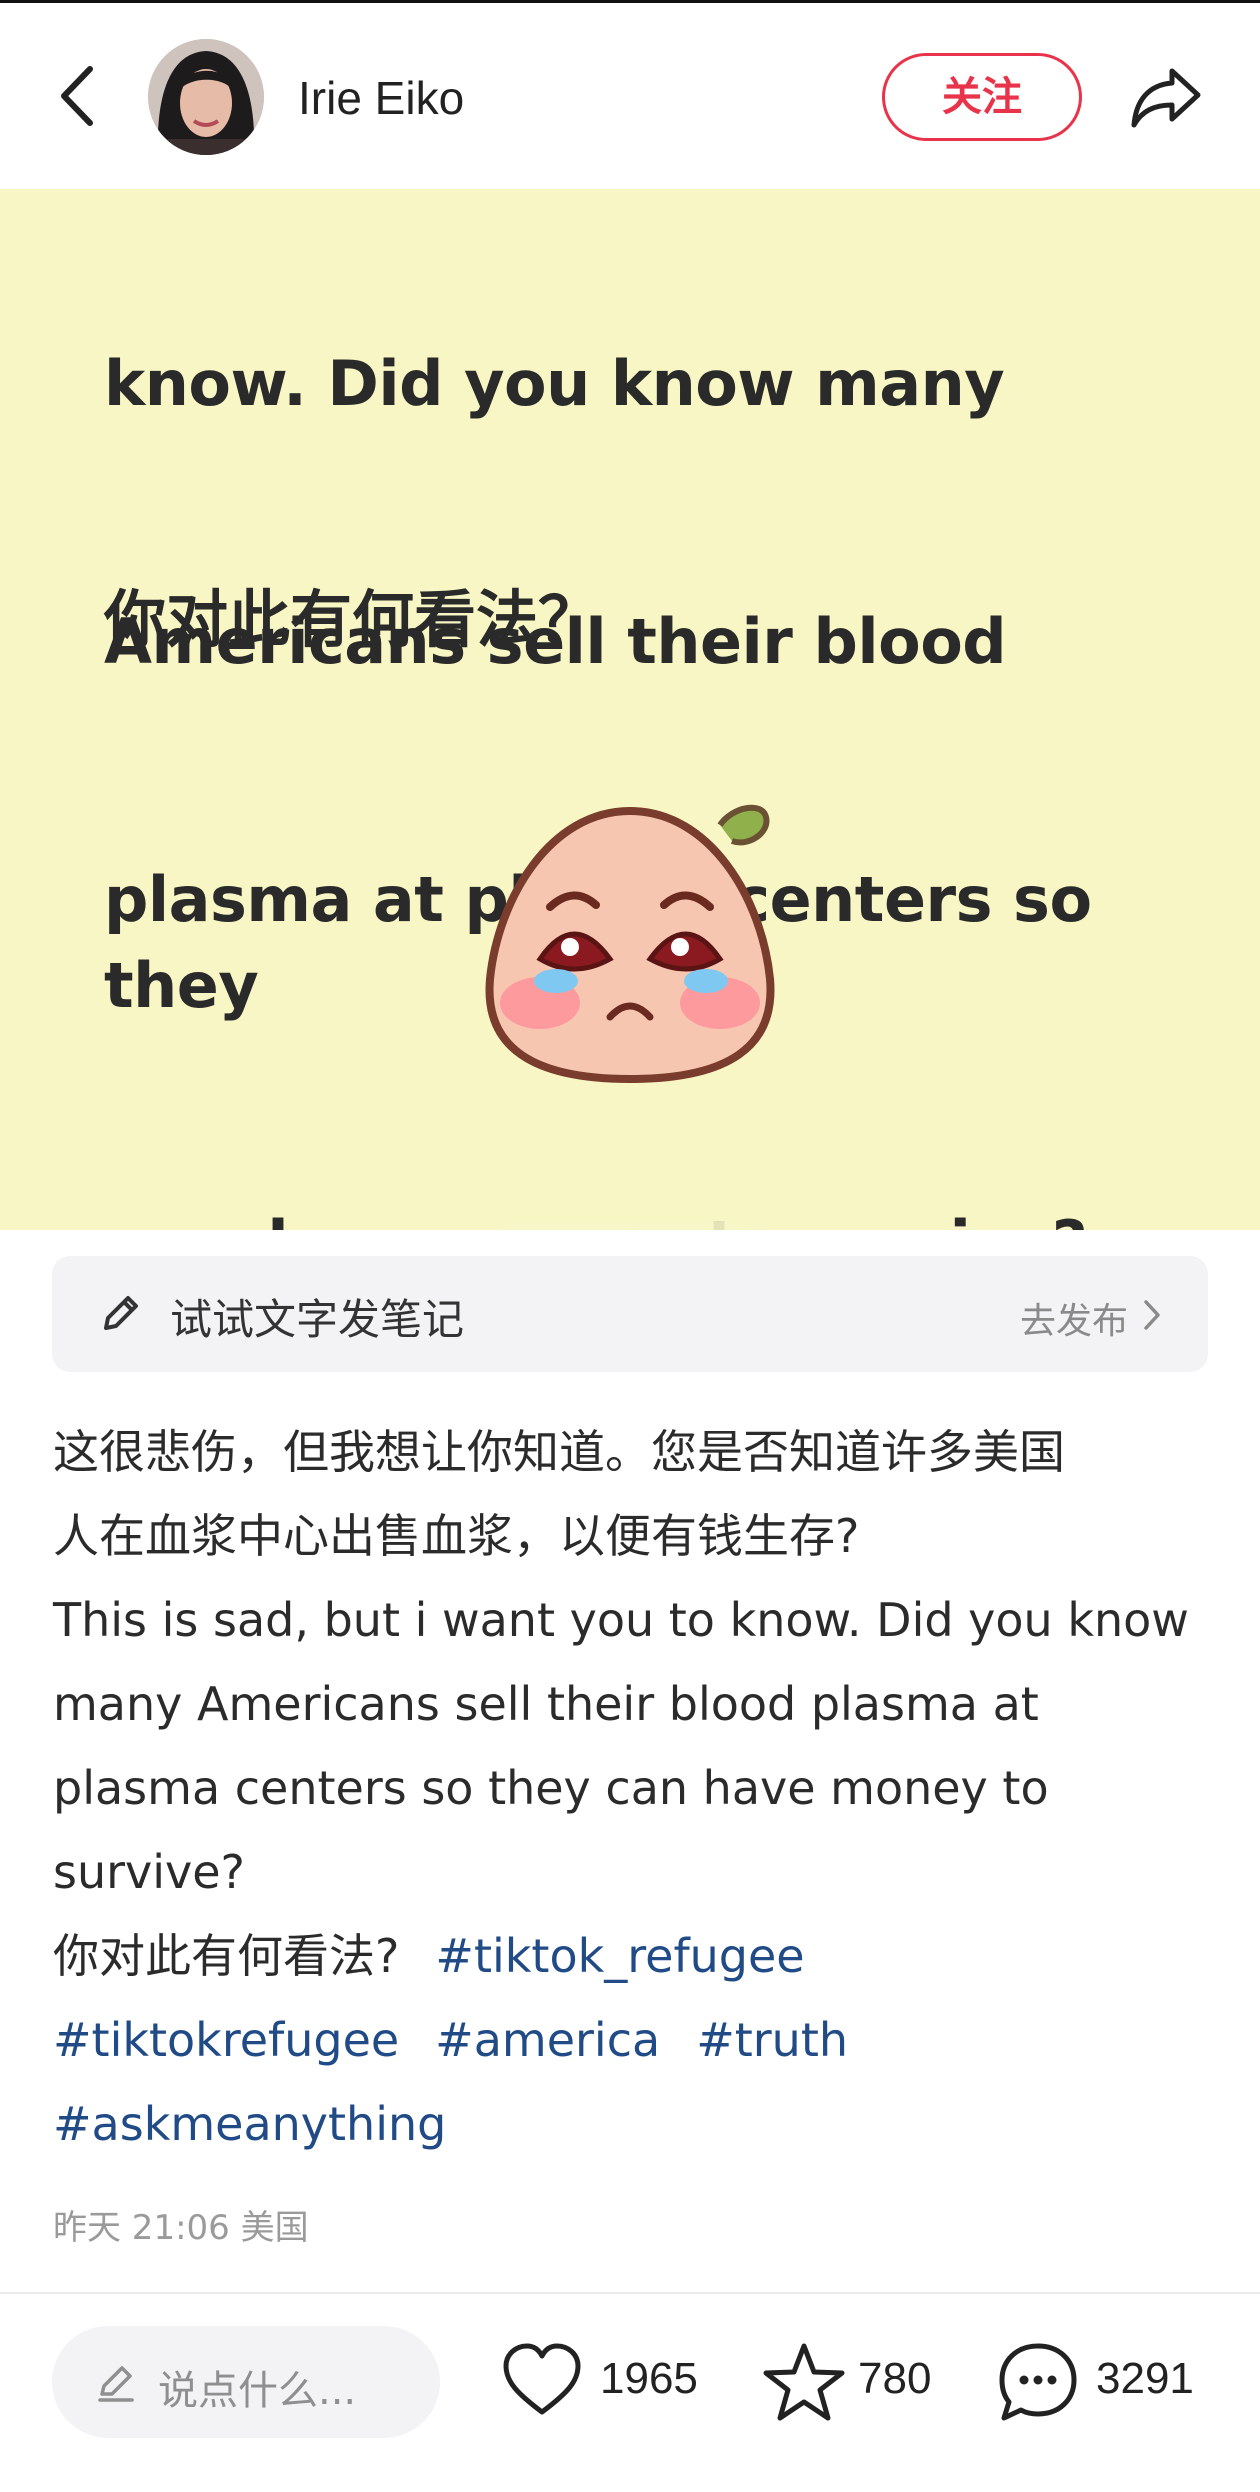 This screenshot has width=1260, height=2492. What do you see at coordinates (630, 96) in the screenshot?
I see `post-header: Irie Eiko 关注` at bounding box center [630, 96].